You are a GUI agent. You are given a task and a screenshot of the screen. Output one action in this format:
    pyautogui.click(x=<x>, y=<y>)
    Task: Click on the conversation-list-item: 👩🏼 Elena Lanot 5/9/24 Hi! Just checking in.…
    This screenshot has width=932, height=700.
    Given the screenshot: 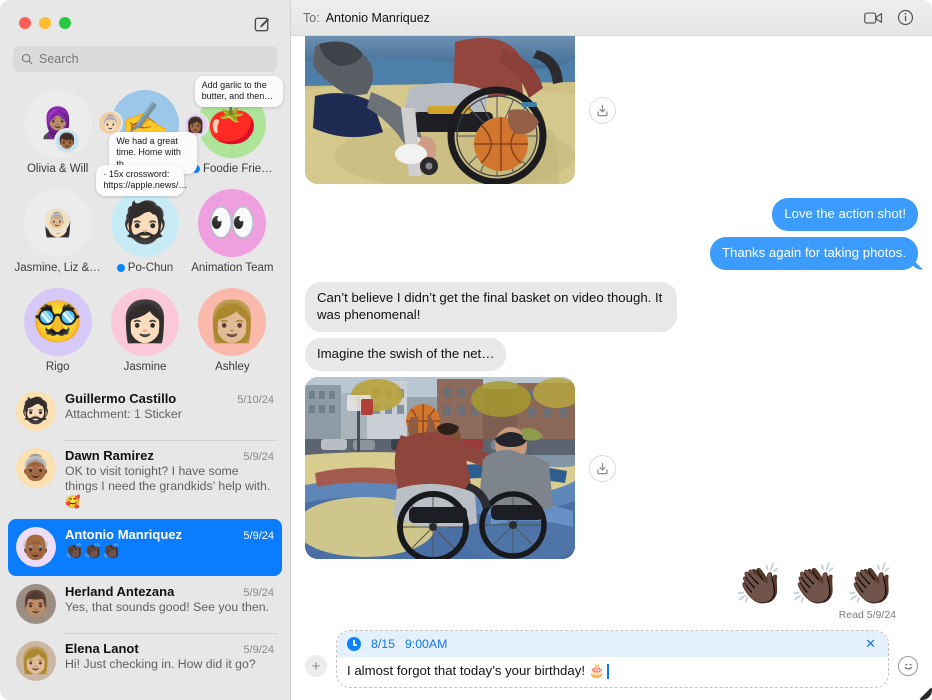 What is the action you would take?
    pyautogui.click(x=145, y=661)
    